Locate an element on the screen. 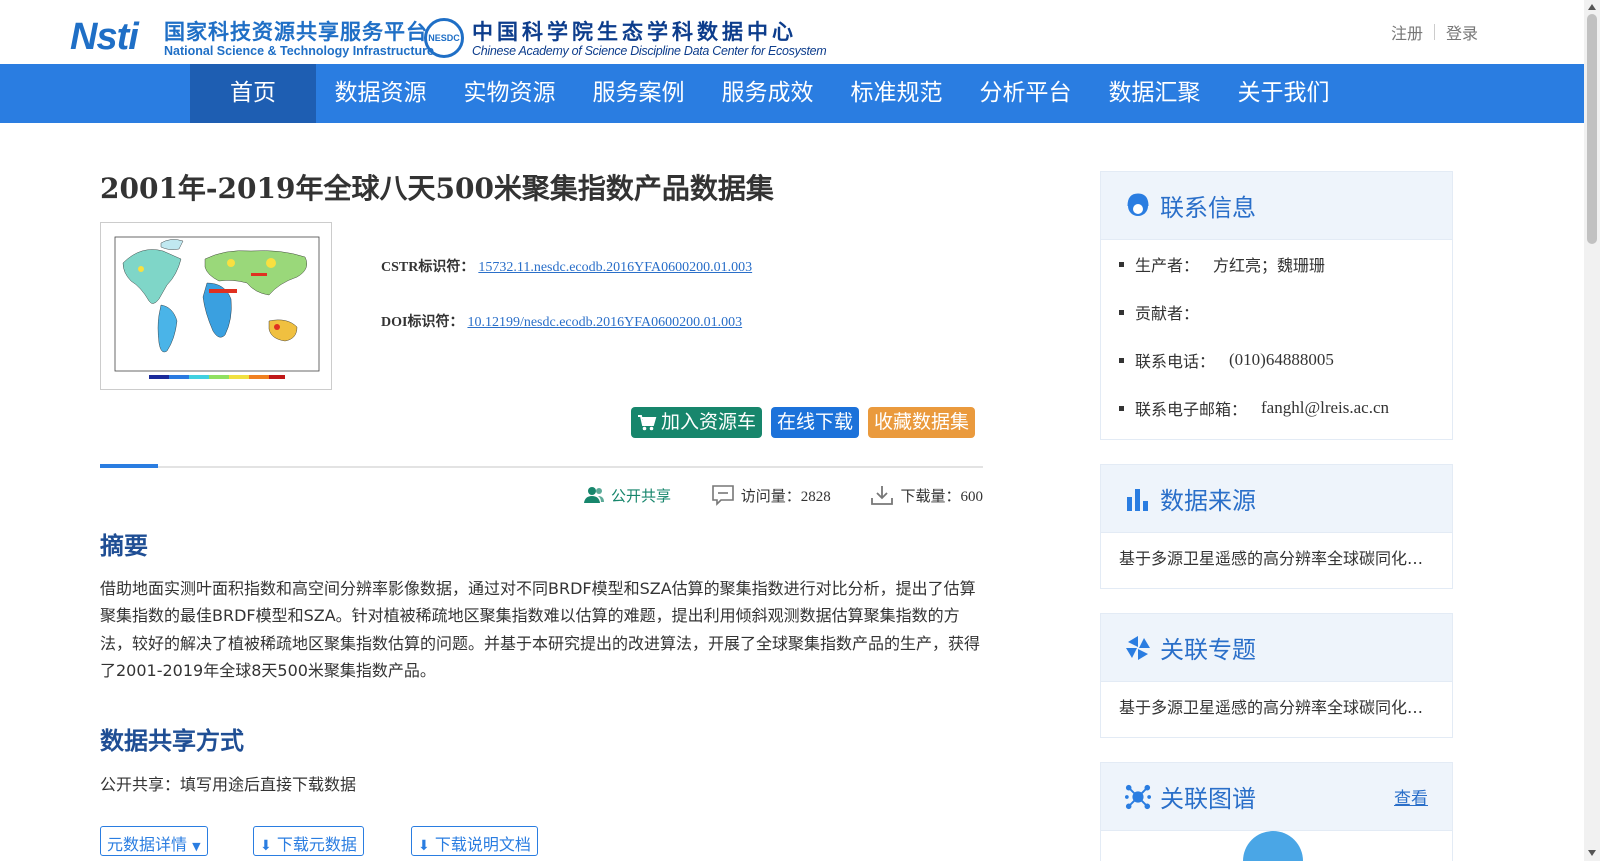 This screenshot has height=861, width=1600. login-link: 登录 is located at coordinates (1462, 32).